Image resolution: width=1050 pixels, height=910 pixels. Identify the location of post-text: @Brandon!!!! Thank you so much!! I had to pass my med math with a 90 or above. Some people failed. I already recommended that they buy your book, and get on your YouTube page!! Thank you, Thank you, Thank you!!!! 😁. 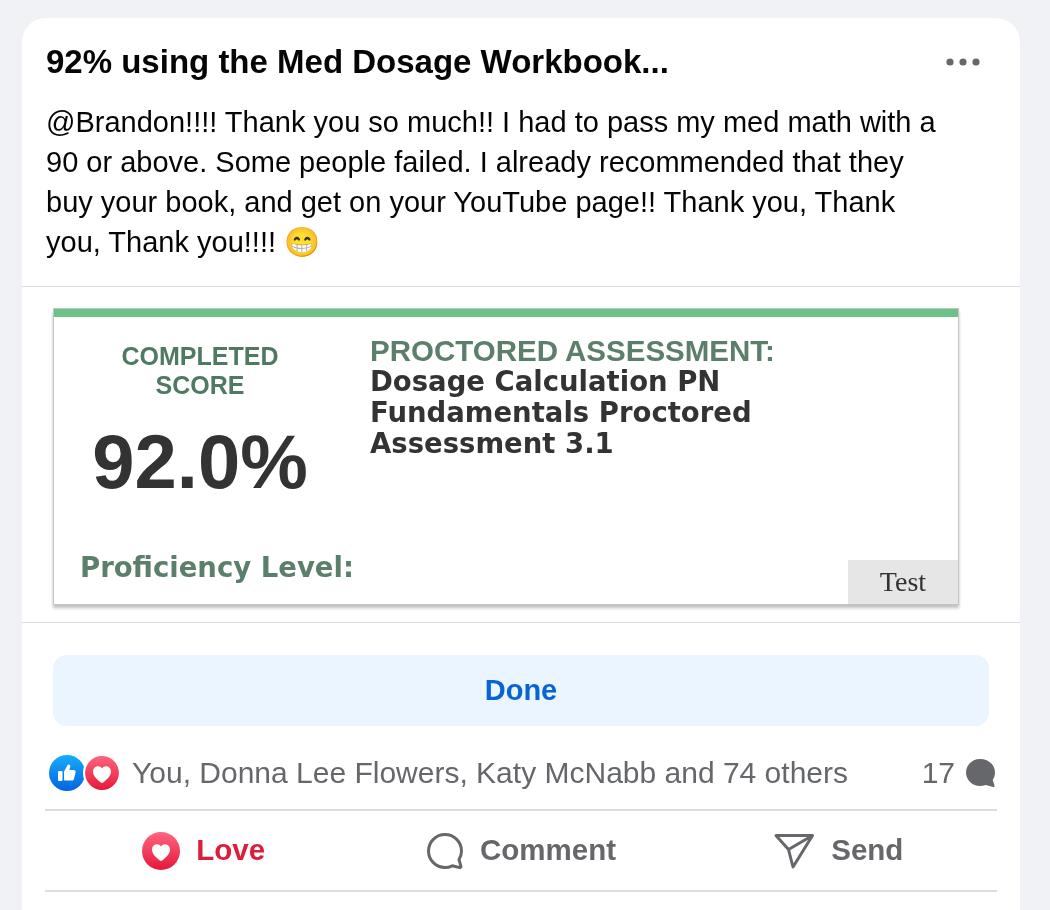
(491, 182).